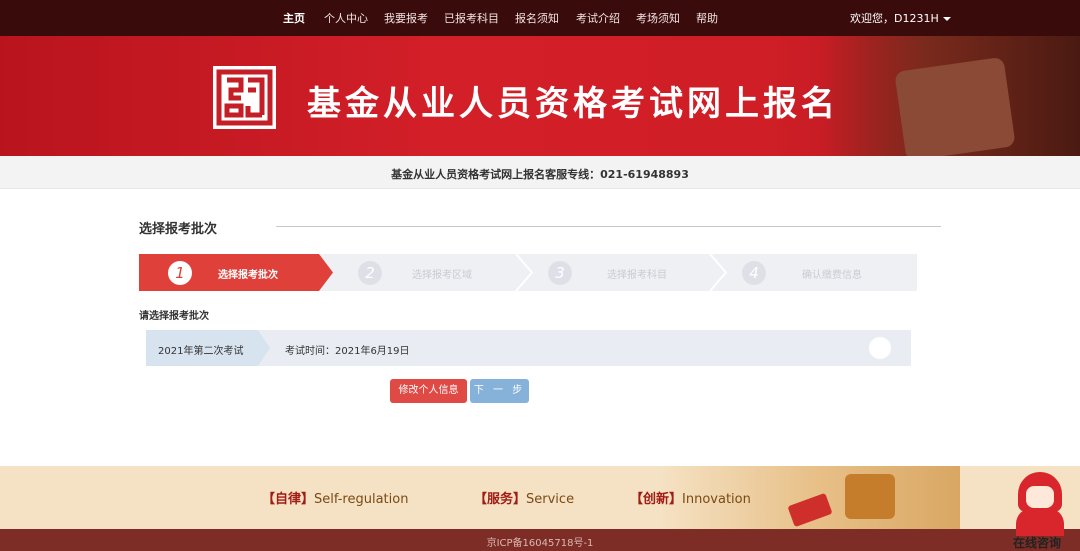  I want to click on edit-profile-button: 修改个人信息, so click(428, 391).